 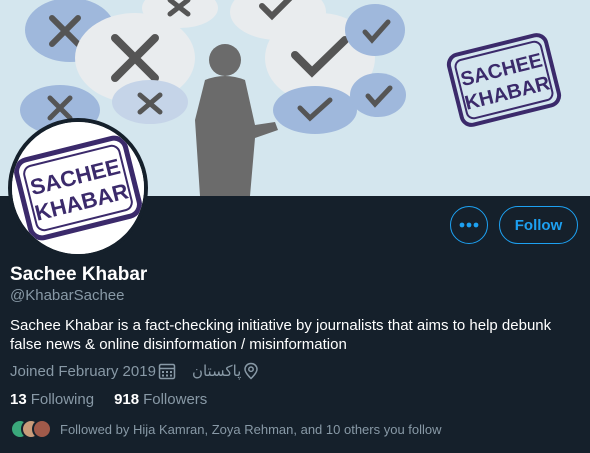 I want to click on follower-avatars, so click(x=31, y=429).